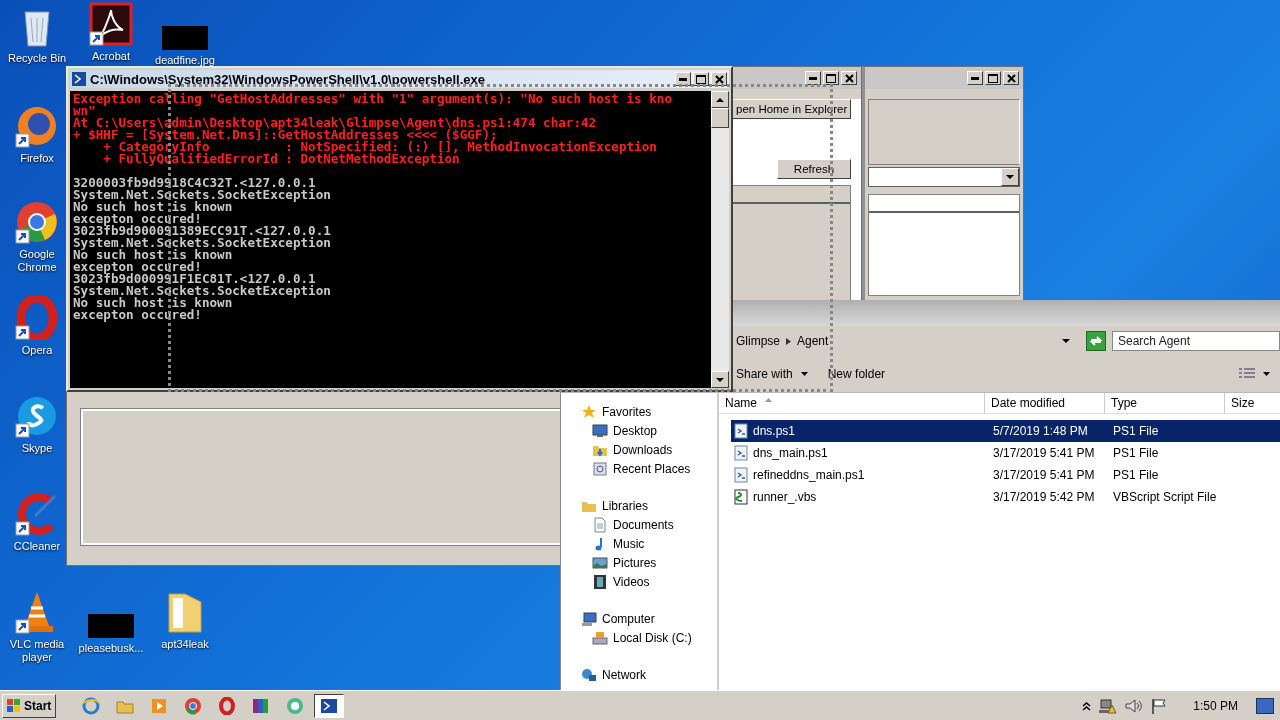  What do you see at coordinates (758, 341) in the screenshot?
I see `breadcrumb: Glimpse` at bounding box center [758, 341].